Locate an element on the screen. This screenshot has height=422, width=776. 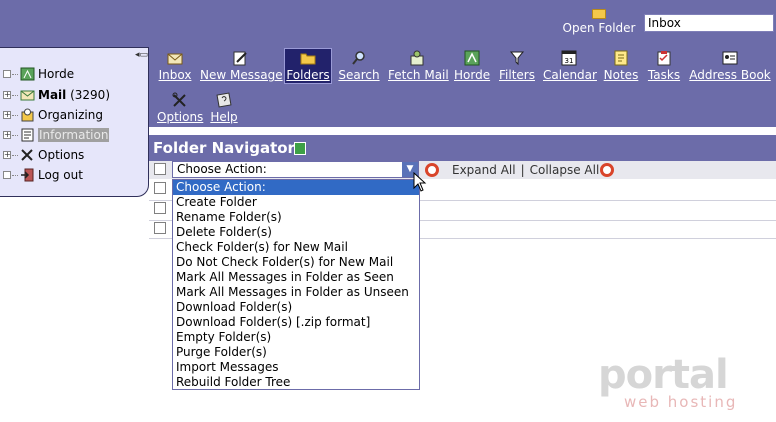
expand-collapse-links: Expand All | Collapse All is located at coordinates (526, 170).